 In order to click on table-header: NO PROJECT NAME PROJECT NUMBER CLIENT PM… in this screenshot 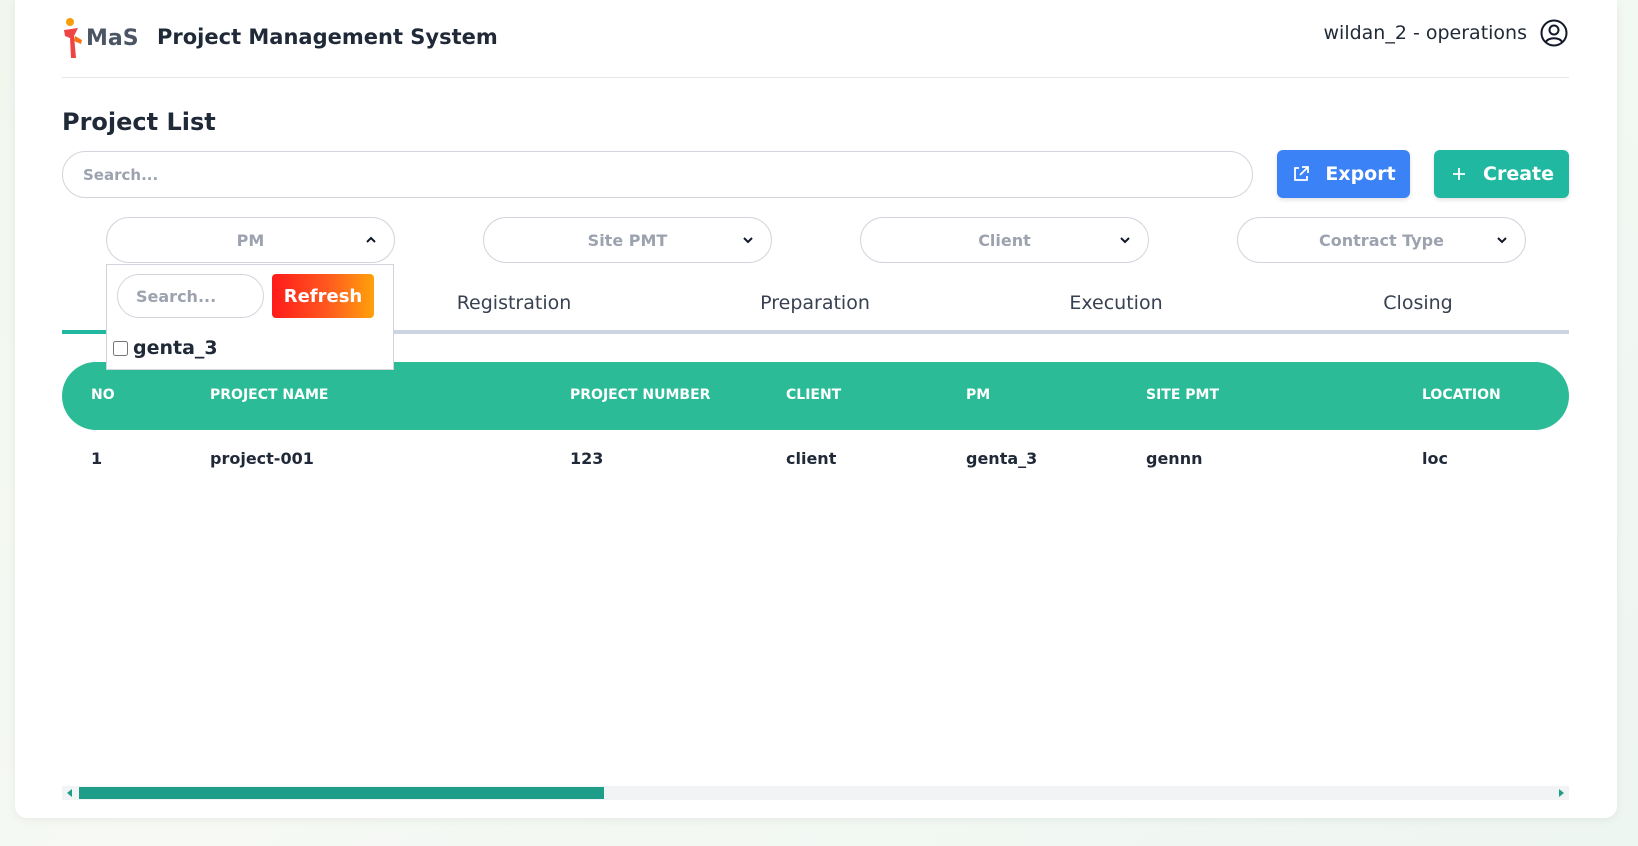, I will do `click(815, 396)`.